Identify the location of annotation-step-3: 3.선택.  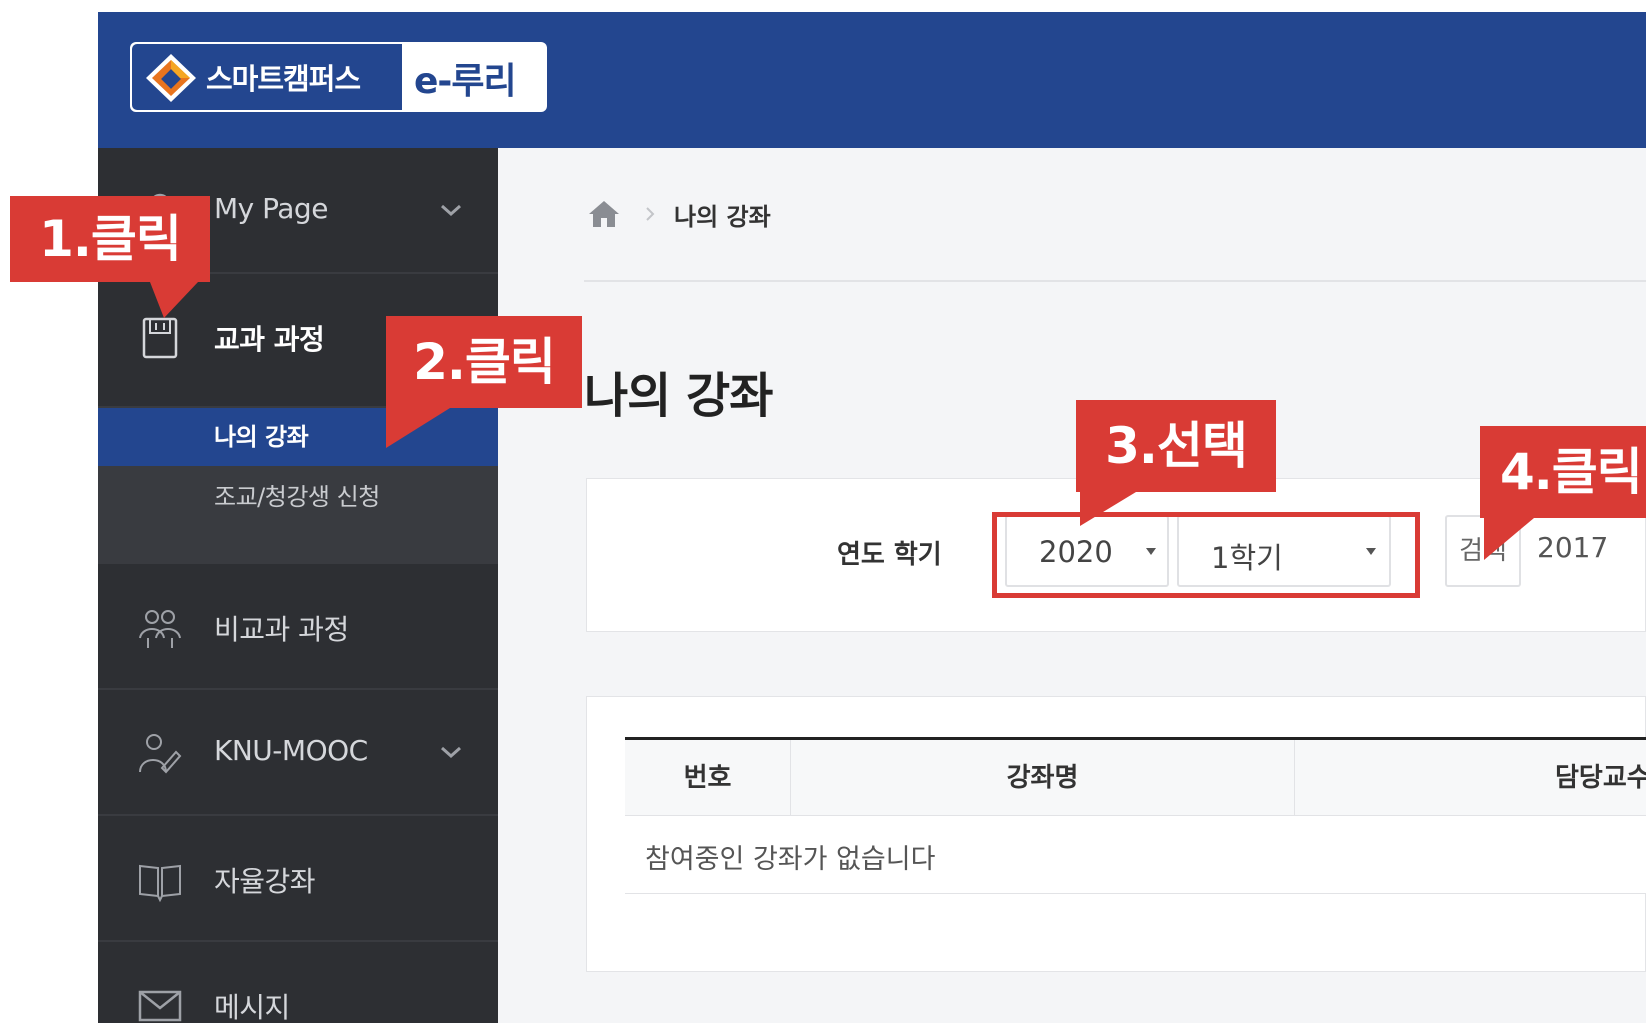
(1176, 446).